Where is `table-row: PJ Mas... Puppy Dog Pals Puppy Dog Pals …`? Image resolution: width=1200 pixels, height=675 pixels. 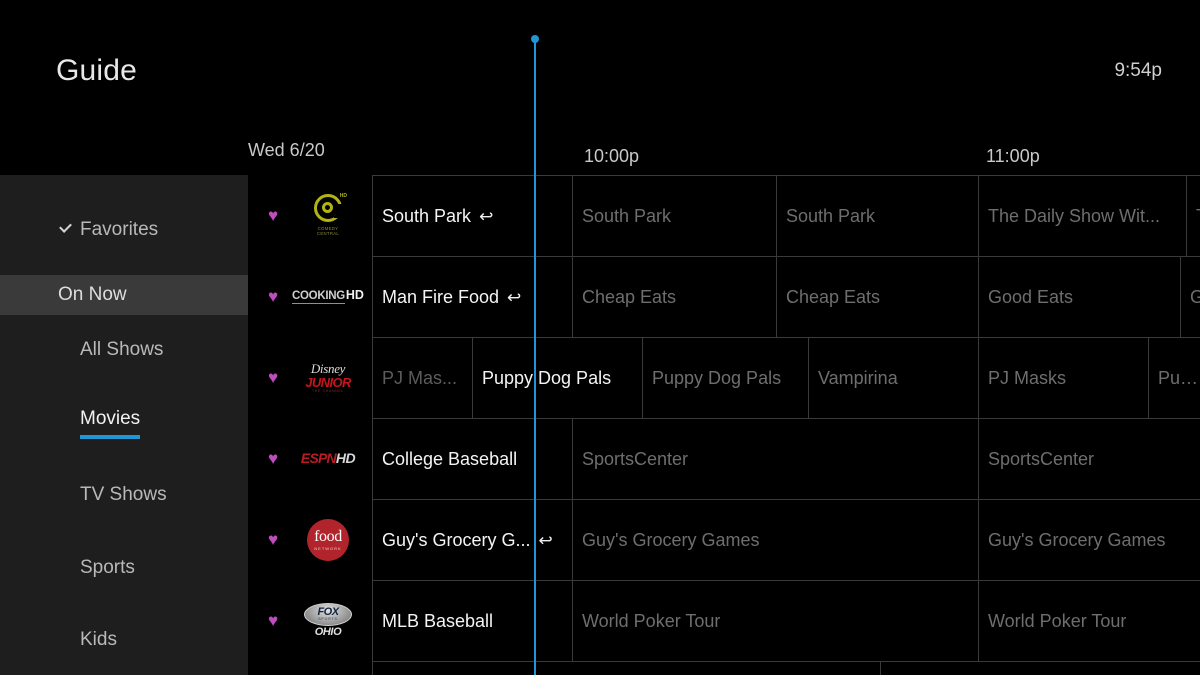
table-row: PJ Mas... Puppy Dog Pals Puppy Dog Pals … is located at coordinates (786, 378).